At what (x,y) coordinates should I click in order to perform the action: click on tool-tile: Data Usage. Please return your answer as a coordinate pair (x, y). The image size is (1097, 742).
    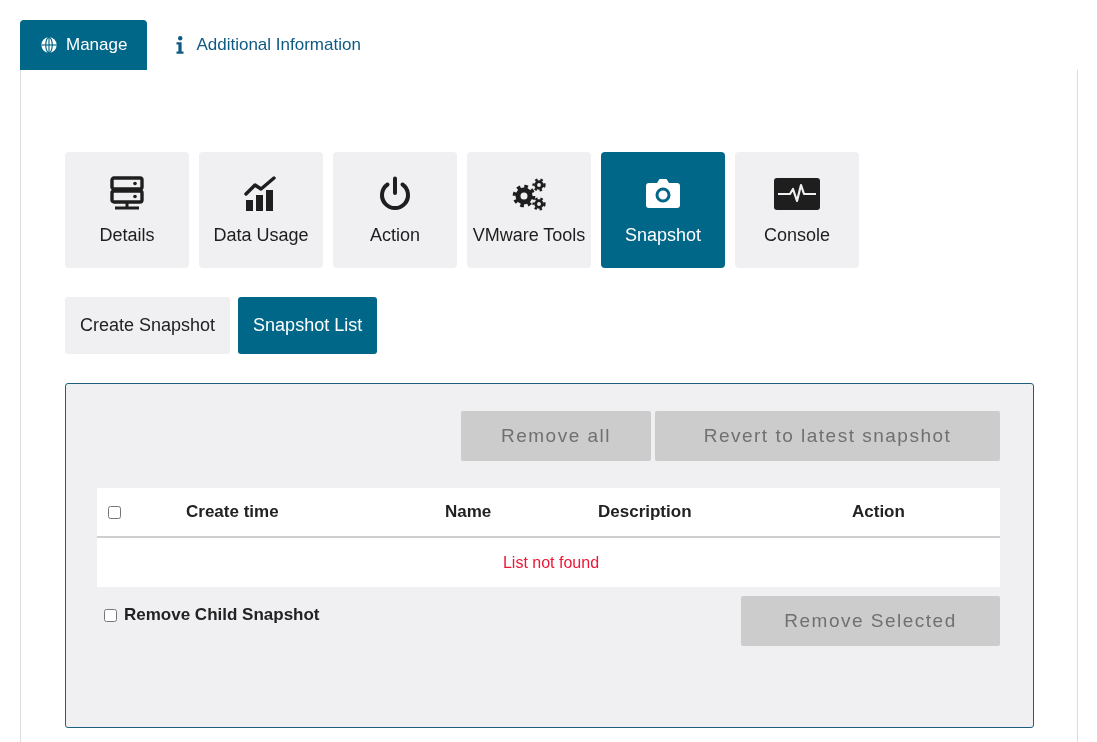
    Looking at the image, I should click on (261, 210).